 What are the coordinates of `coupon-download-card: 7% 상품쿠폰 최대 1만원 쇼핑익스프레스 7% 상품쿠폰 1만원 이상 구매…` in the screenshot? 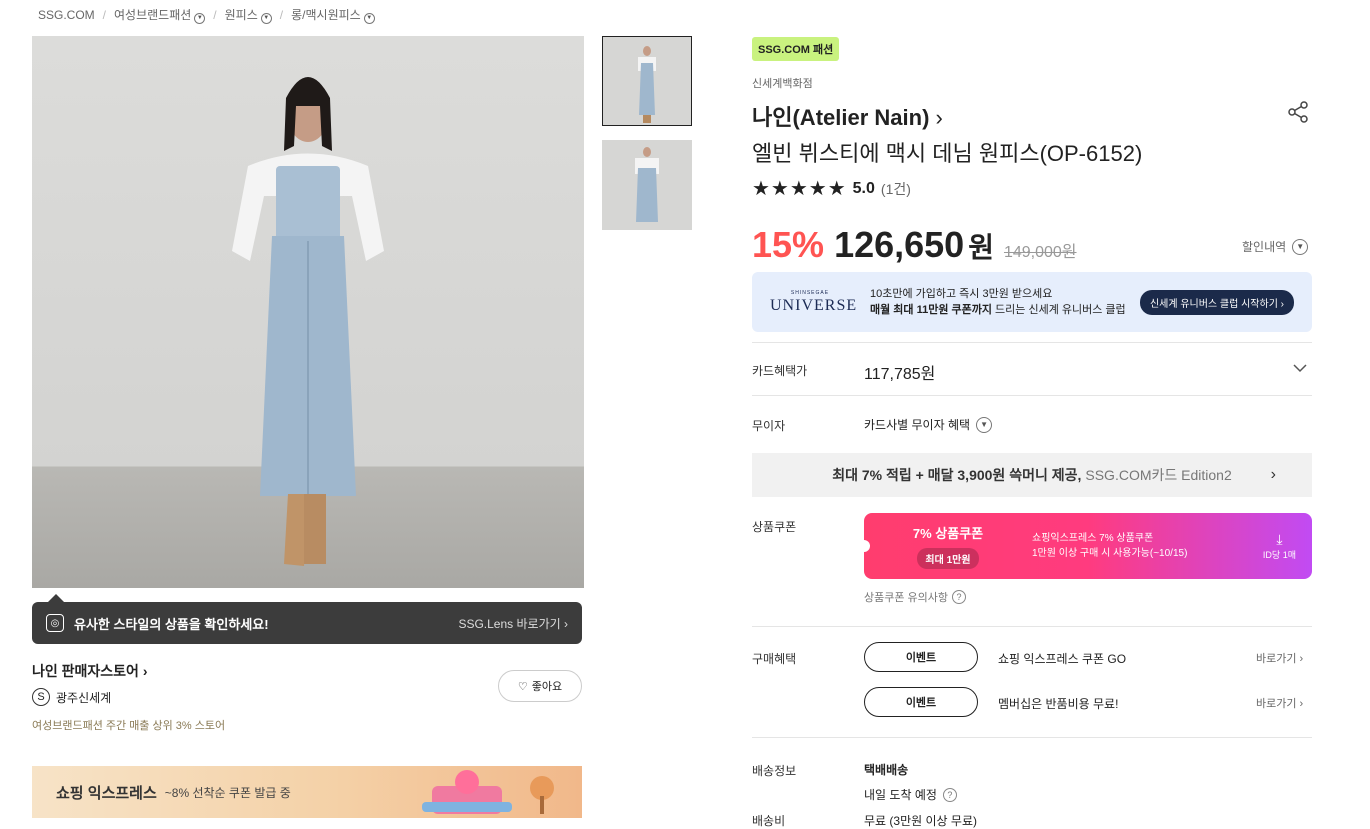 It's located at (1085, 546).